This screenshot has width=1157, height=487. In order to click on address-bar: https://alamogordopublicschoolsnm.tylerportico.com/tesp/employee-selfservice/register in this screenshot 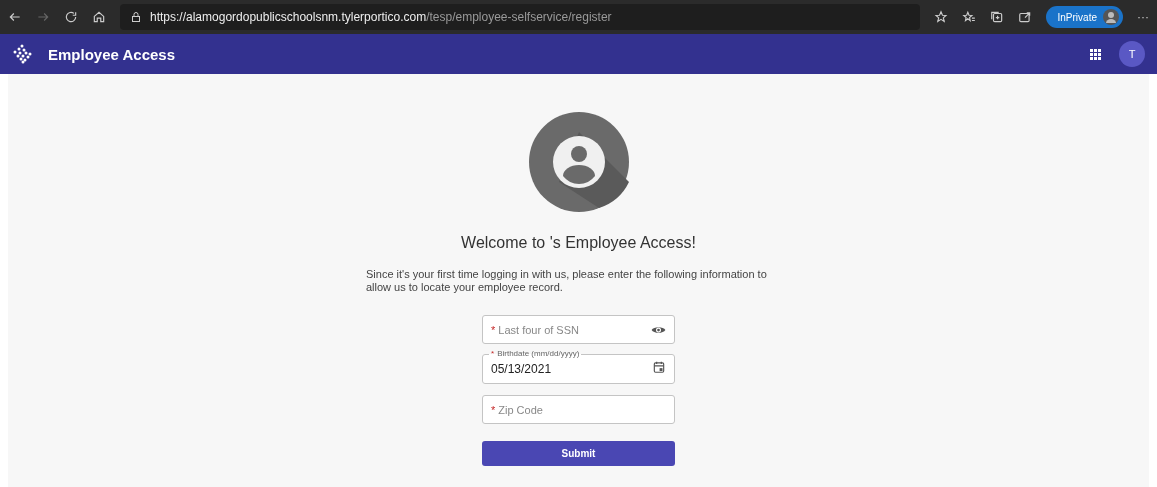, I will do `click(520, 17)`.